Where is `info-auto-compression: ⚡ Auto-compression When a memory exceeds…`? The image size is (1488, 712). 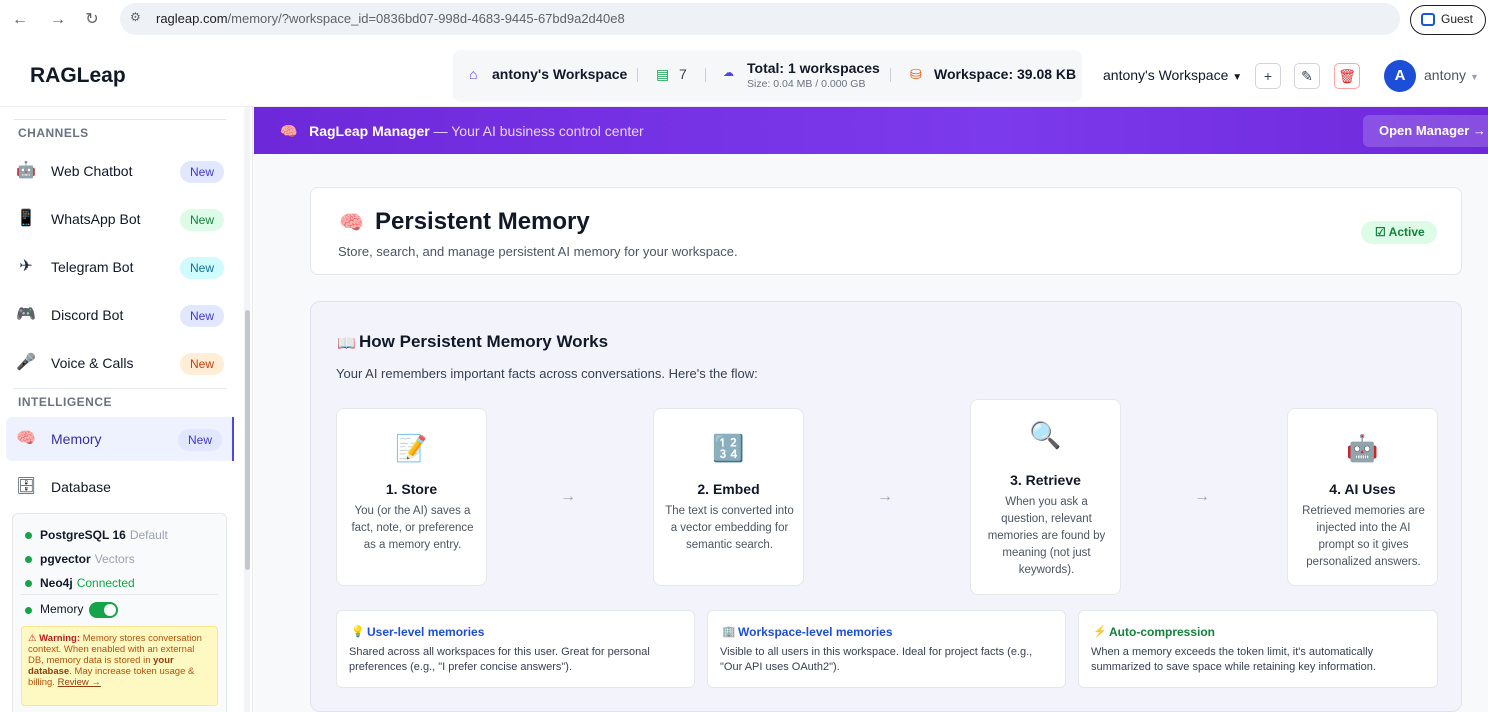
info-auto-compression: ⚡ Auto-compression When a memory exceeds… is located at coordinates (1258, 649).